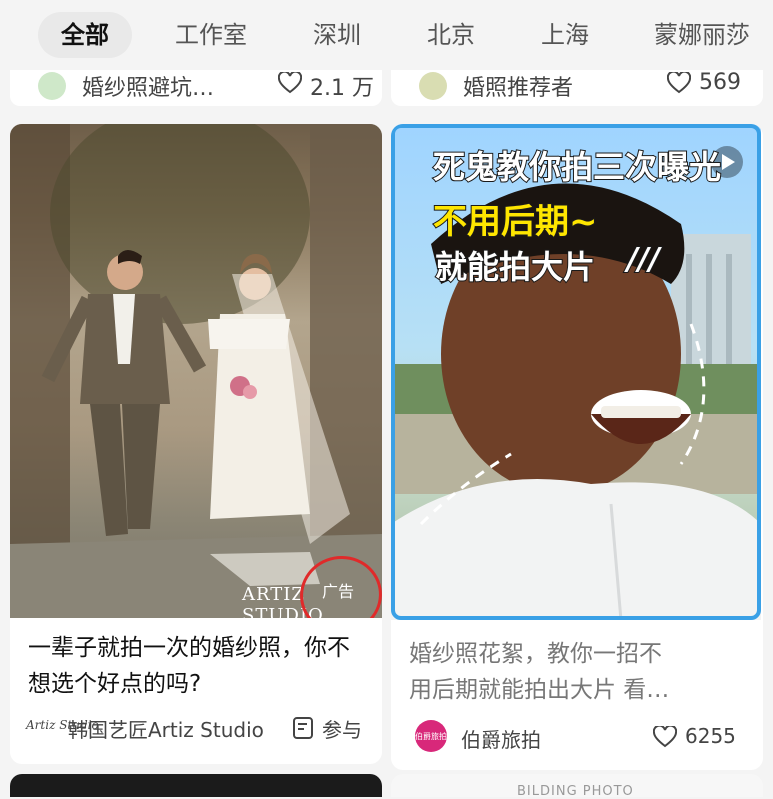 The image size is (773, 799). I want to click on tab-beijing: 北京, so click(451, 35).